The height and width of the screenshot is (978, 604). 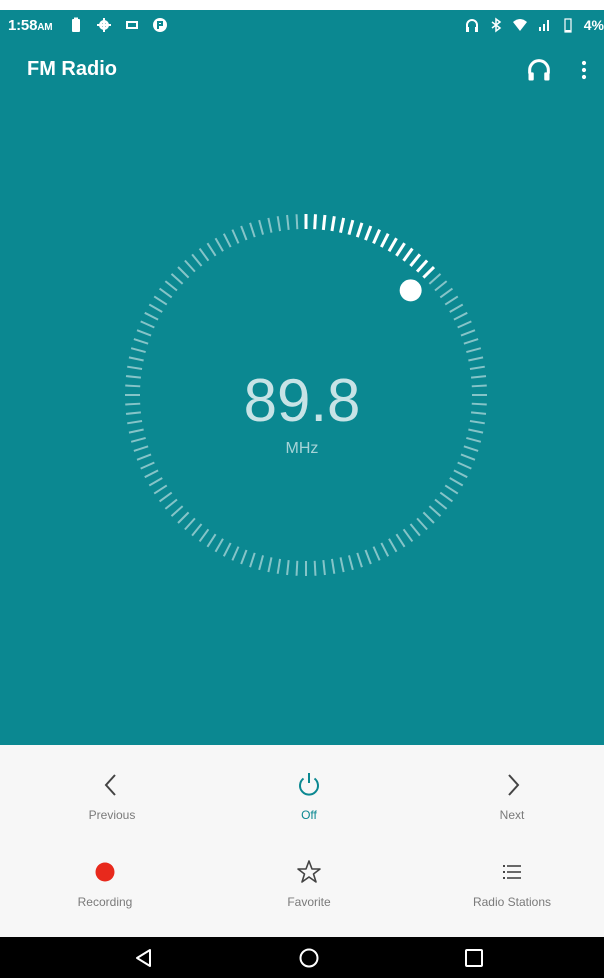 I want to click on battery-alert-icon, so click(x=76, y=24).